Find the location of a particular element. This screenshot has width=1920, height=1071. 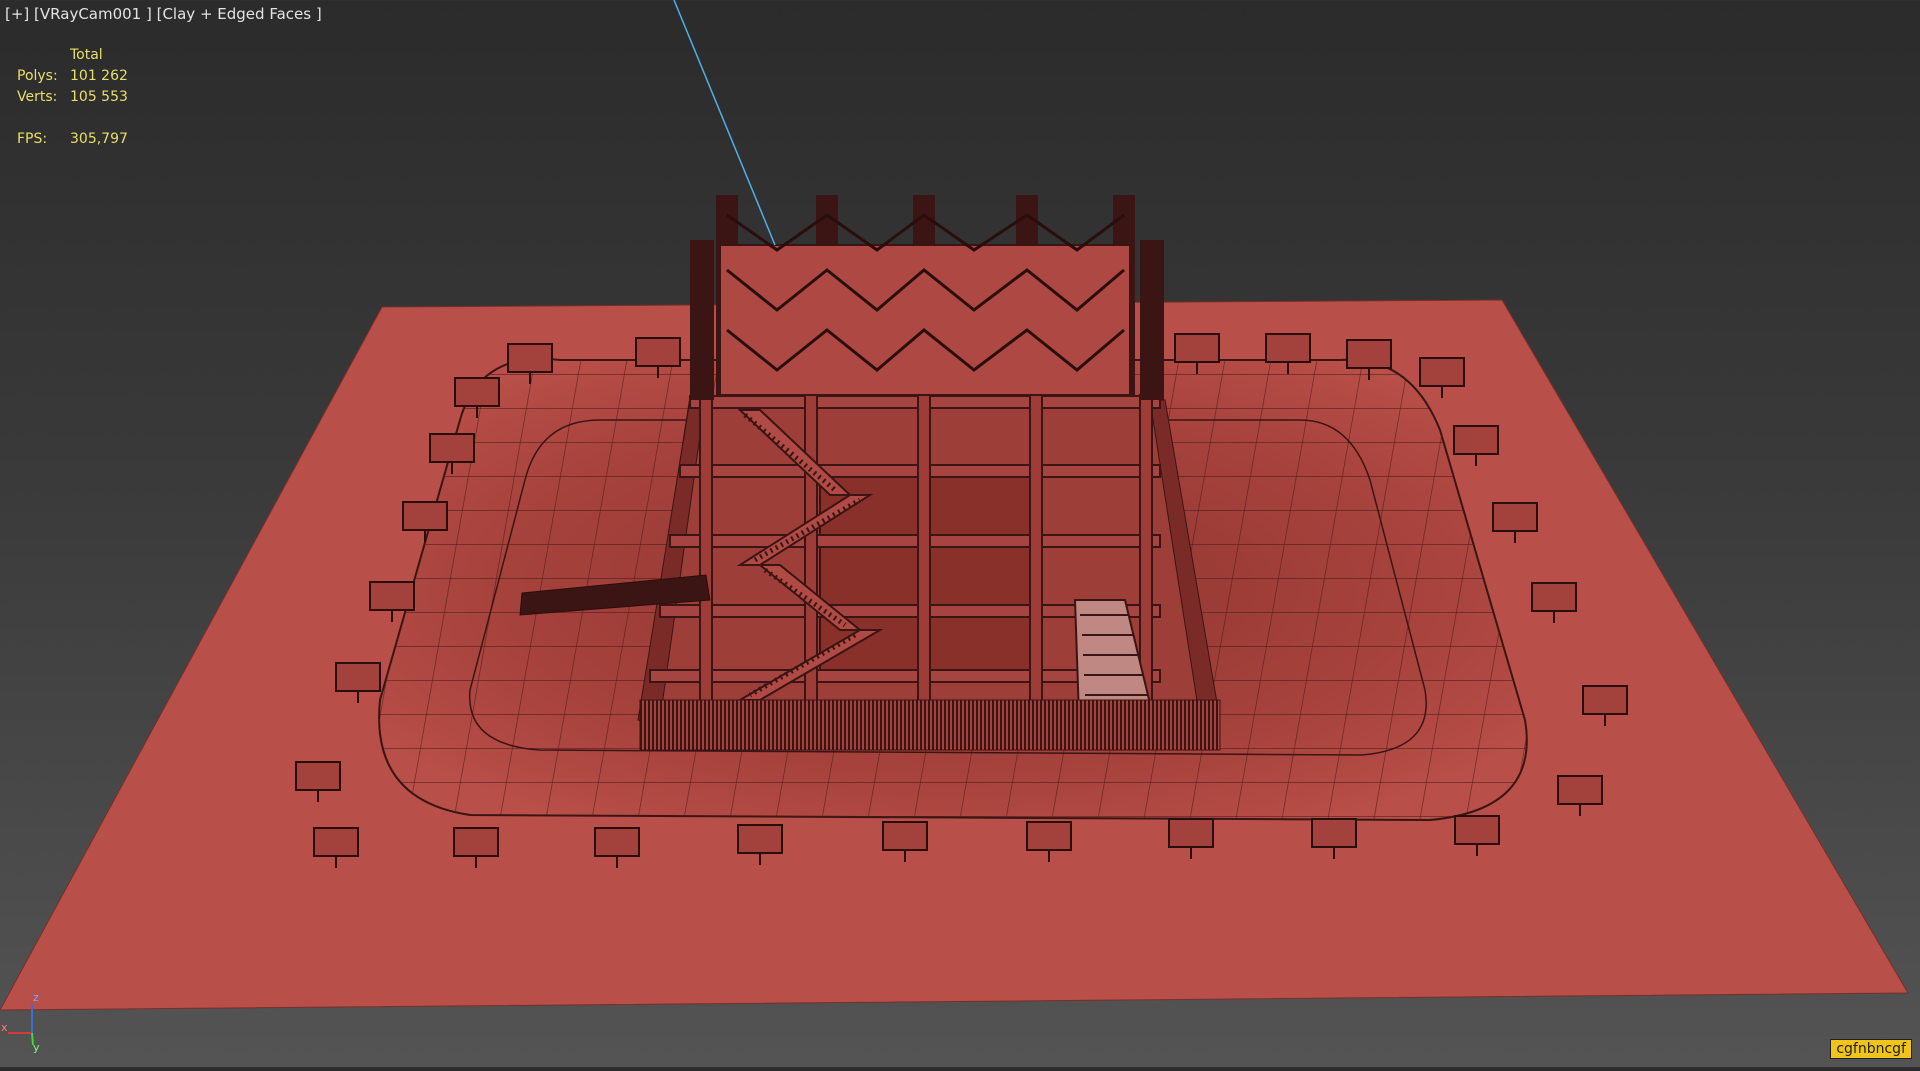

verts-value: 105 553 is located at coordinates (99, 97).